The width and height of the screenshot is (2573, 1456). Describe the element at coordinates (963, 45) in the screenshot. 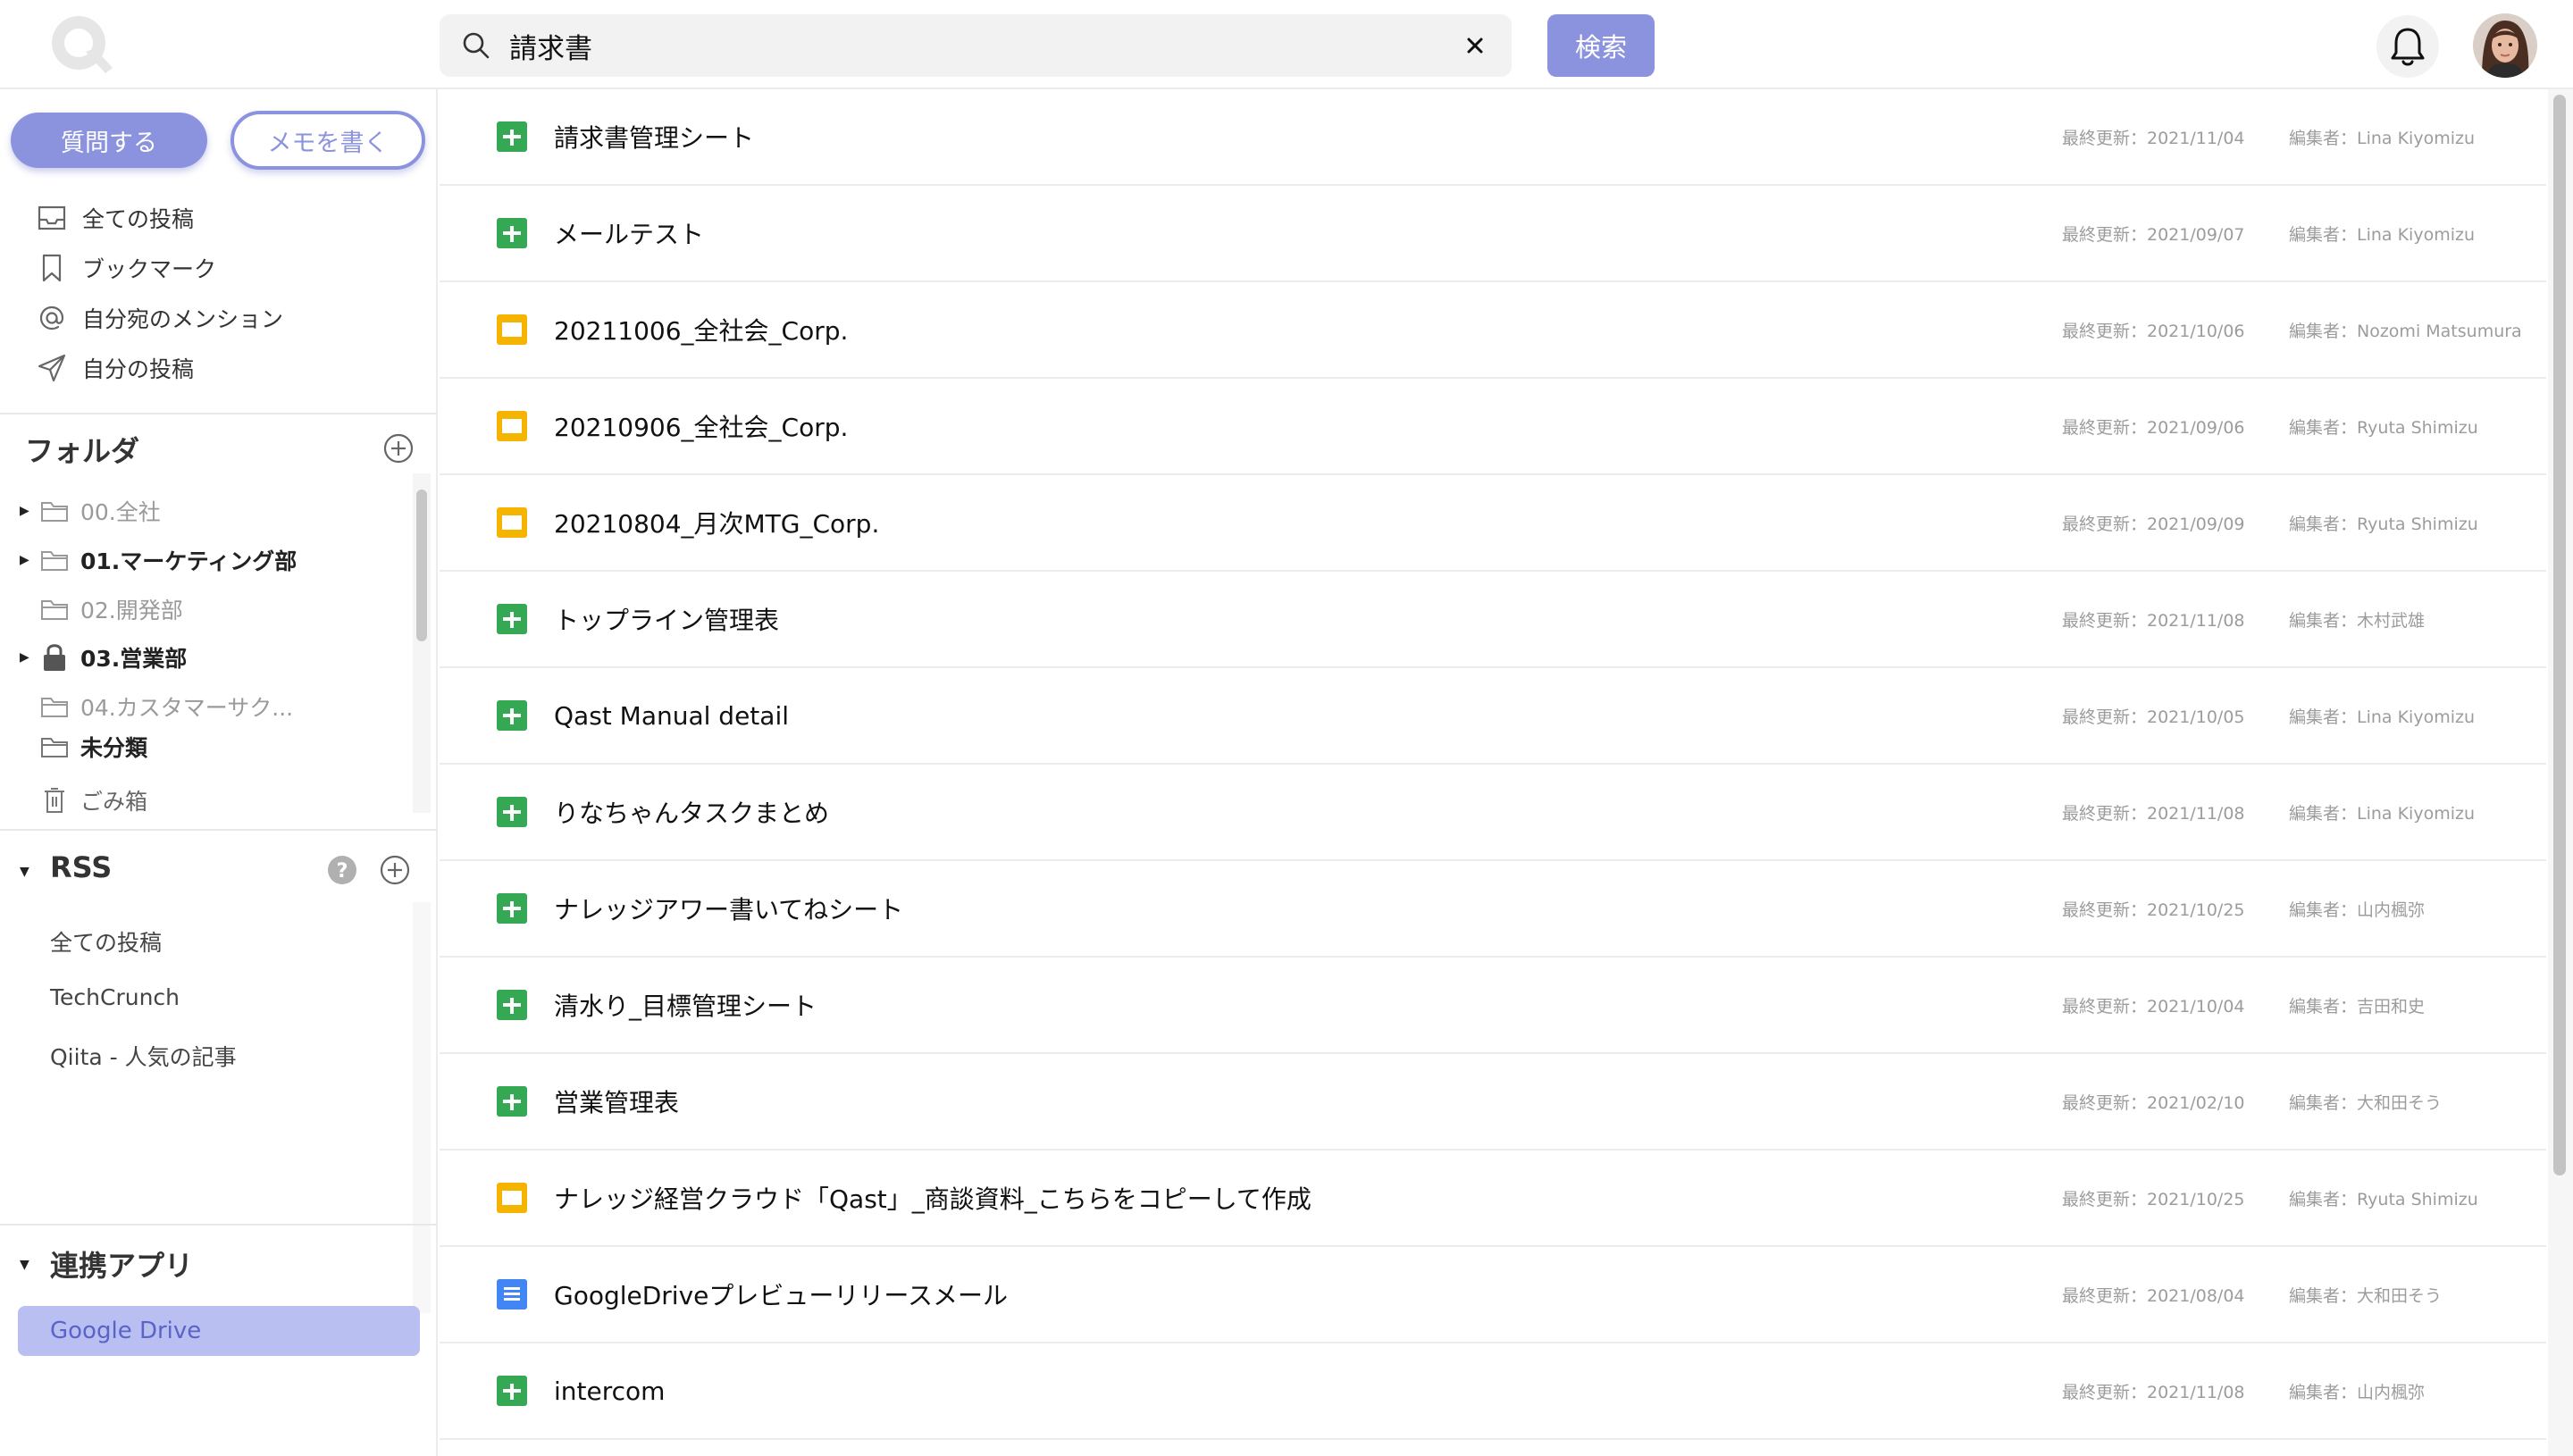

I see `search-input` at that location.